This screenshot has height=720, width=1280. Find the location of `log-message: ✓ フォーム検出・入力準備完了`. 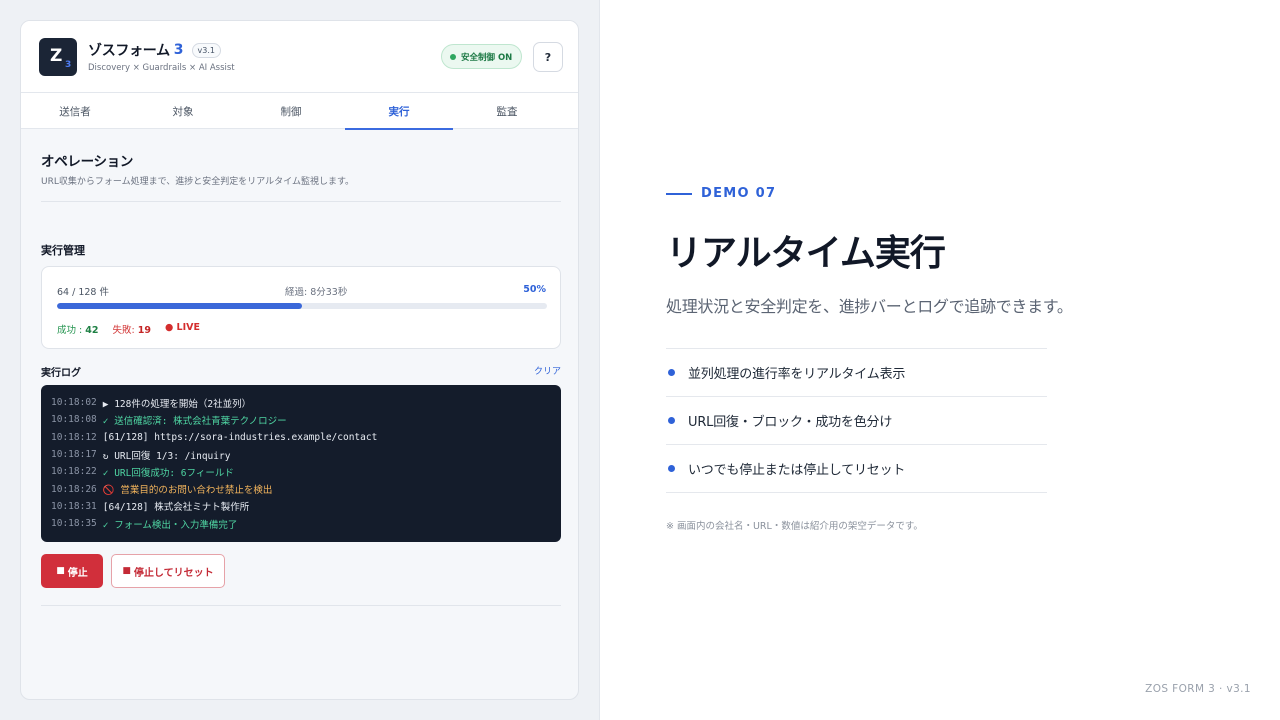

log-message: ✓ フォーム検出・入力準備完了 is located at coordinates (170, 525).